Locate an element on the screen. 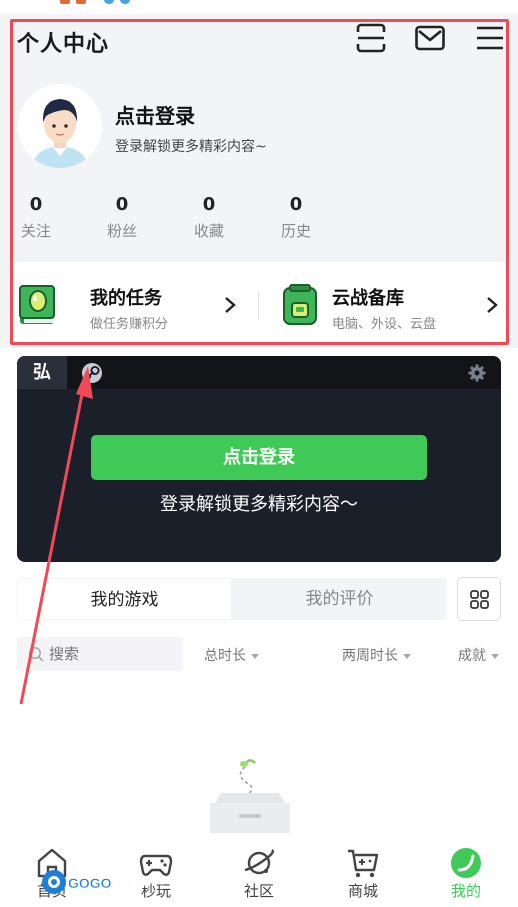 The image size is (518, 907). sort-label: 成就 is located at coordinates (472, 656).